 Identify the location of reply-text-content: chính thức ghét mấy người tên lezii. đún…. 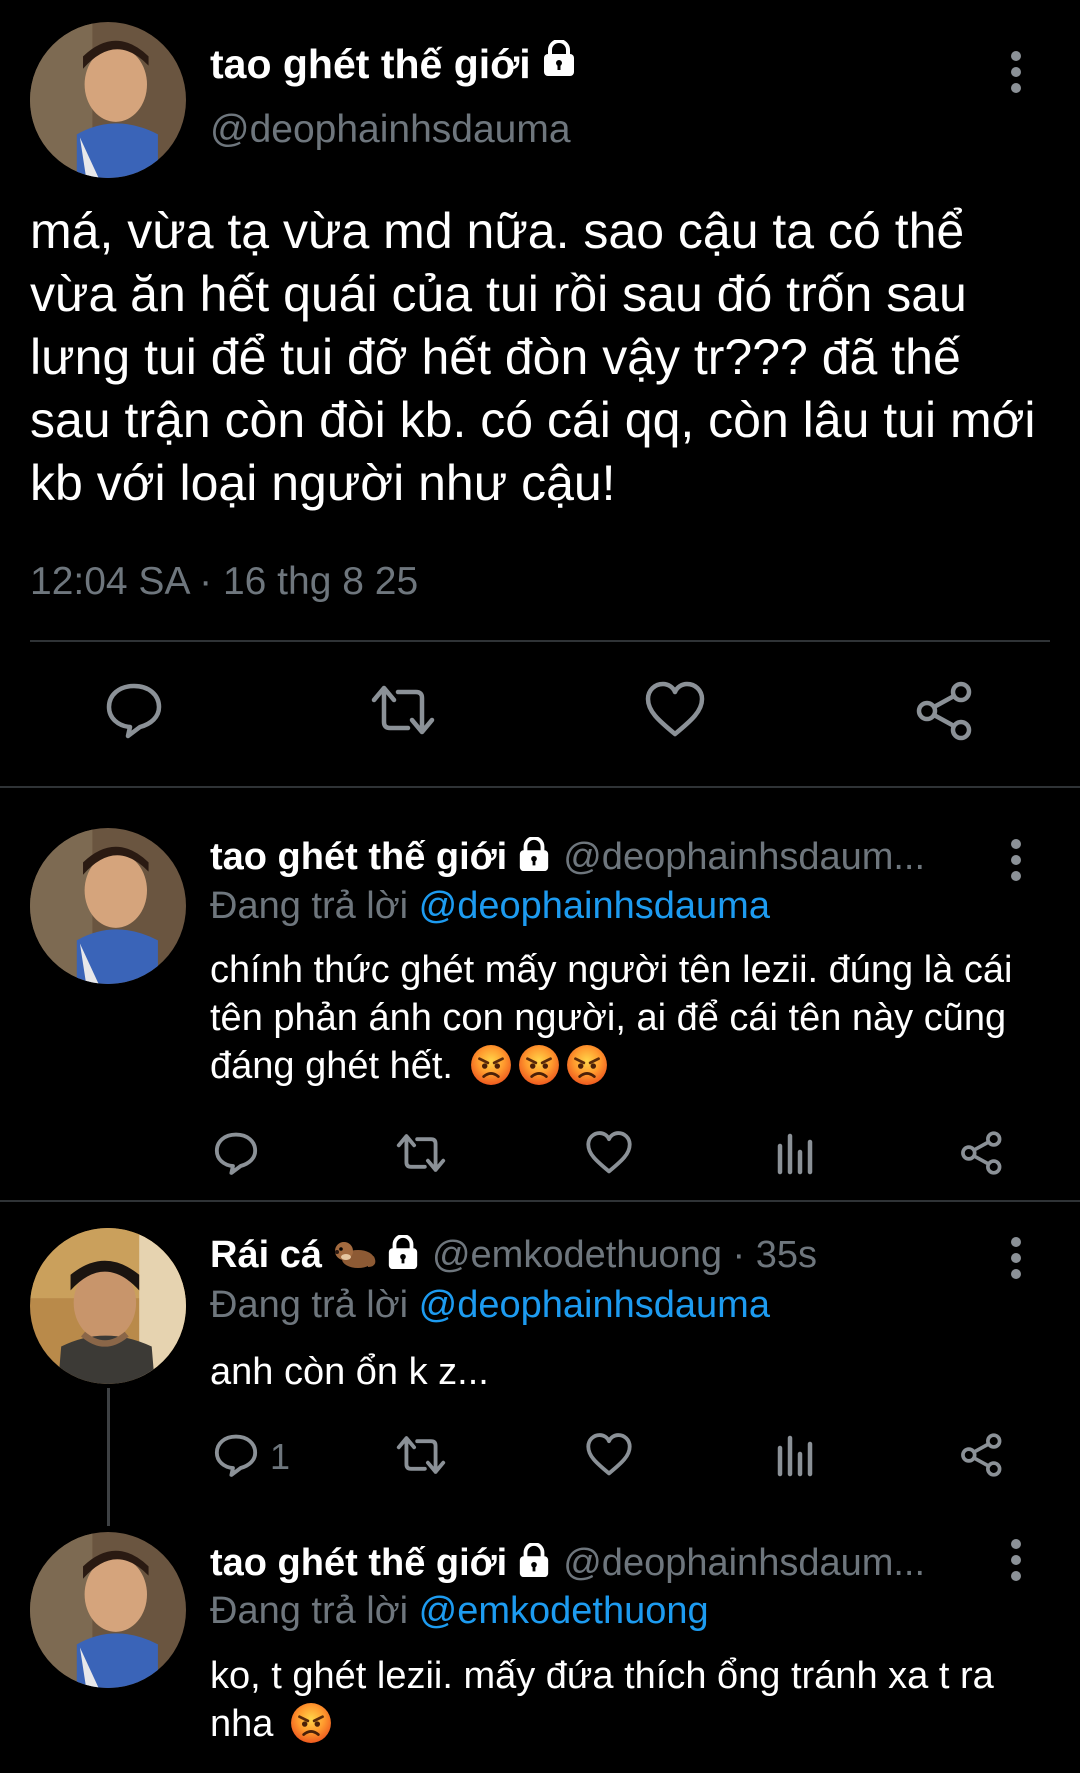
(611, 1018).